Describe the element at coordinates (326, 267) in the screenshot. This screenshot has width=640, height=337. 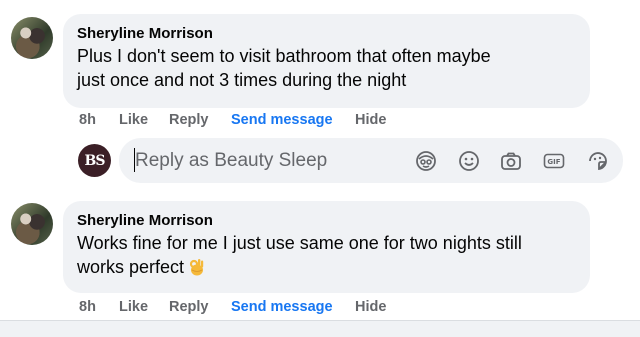
I see `comment-text-line-last: works perfect` at that location.